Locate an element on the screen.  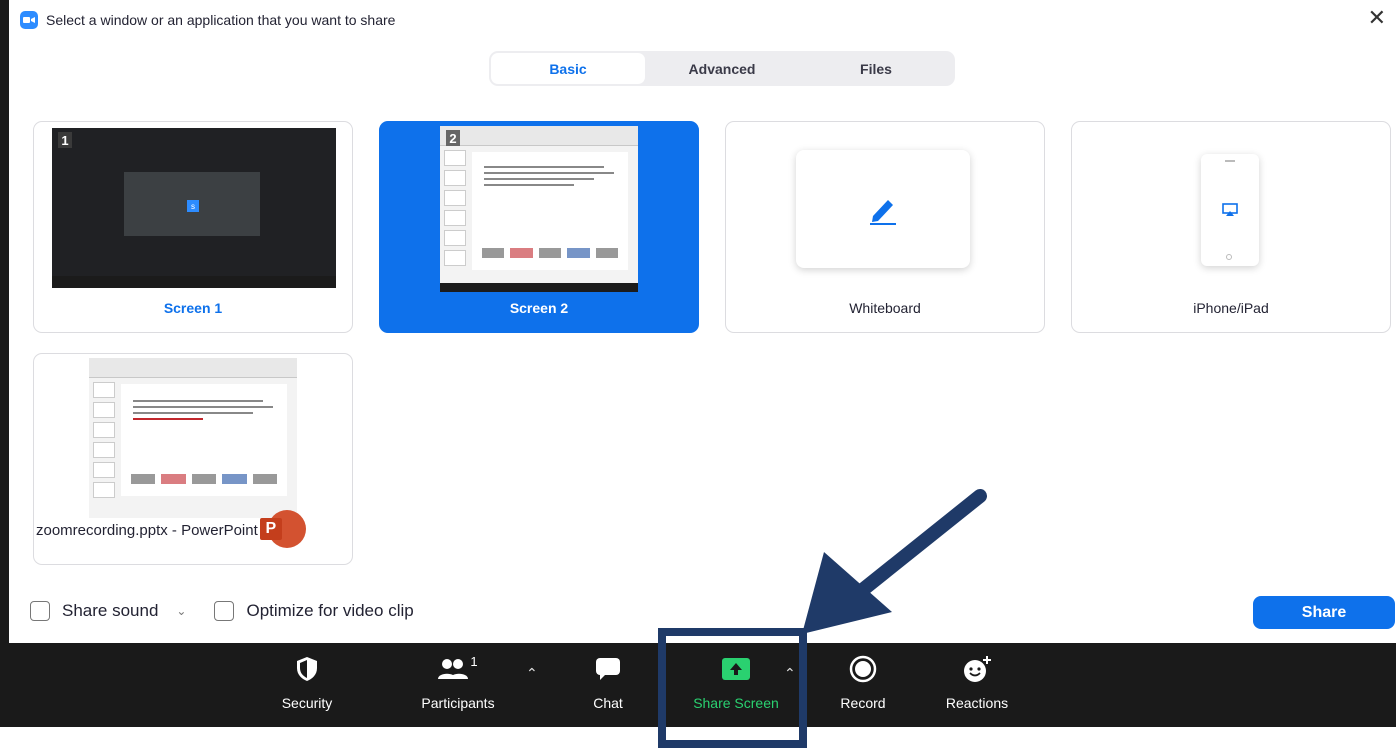
chevron-down-icon: ⌄ is located at coordinates (181, 611).